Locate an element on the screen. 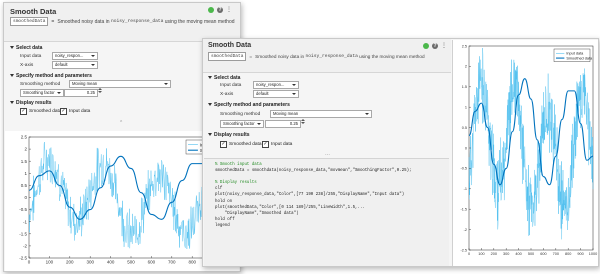 The image size is (600, 274). collapse-controls-icon: ⌃ is located at coordinates (121, 123).